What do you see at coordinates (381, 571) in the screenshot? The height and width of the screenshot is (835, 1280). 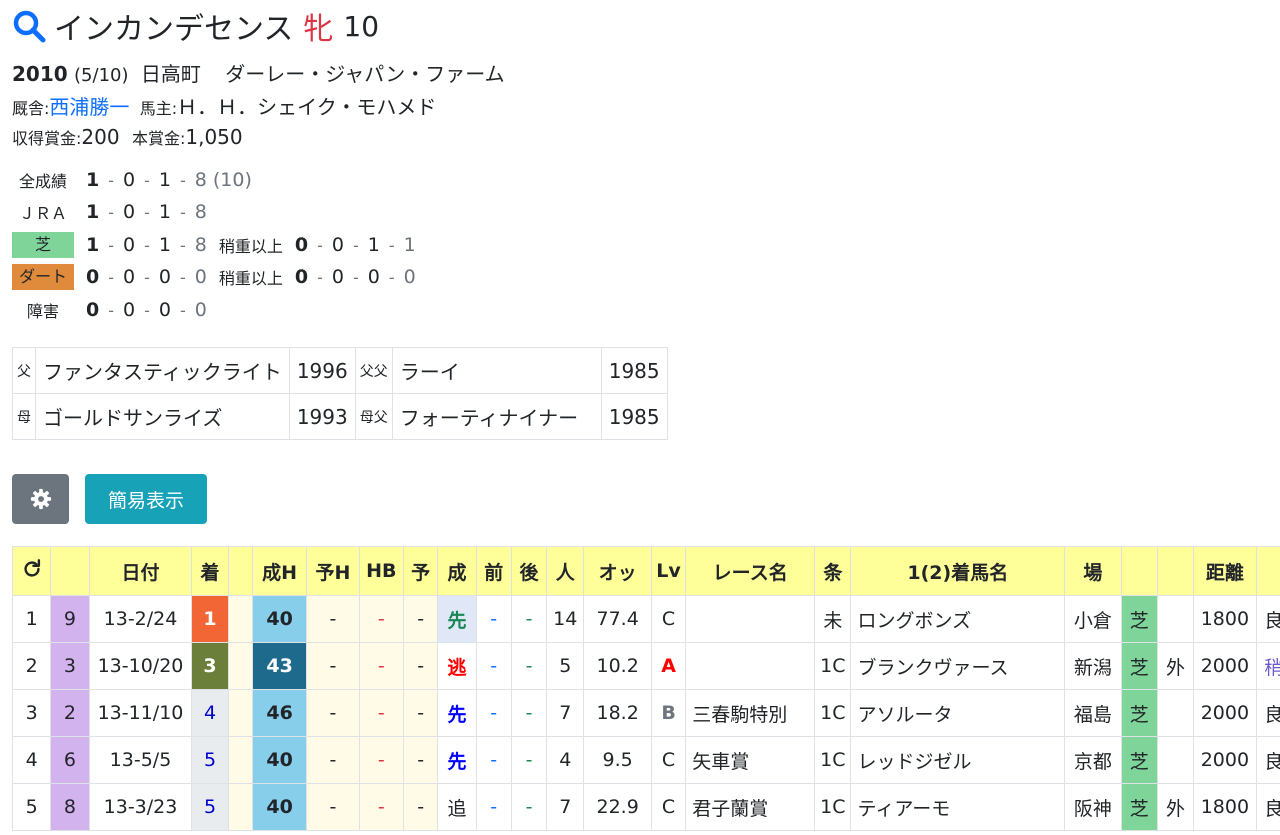 I see `col-header: HB` at bounding box center [381, 571].